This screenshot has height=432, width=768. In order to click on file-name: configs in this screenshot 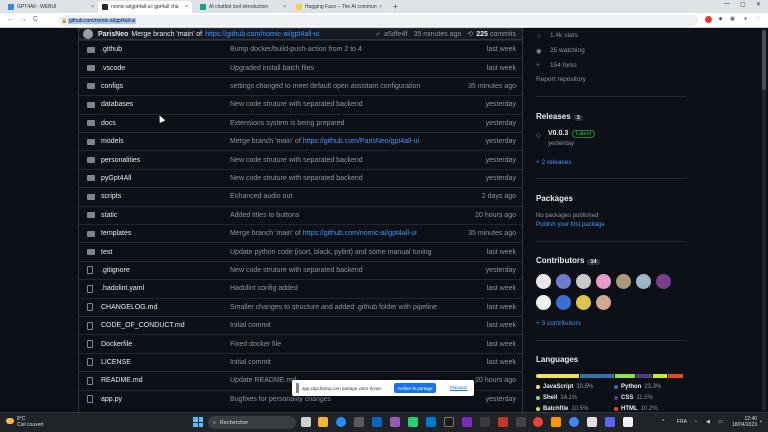, I will do `click(112, 86)`.